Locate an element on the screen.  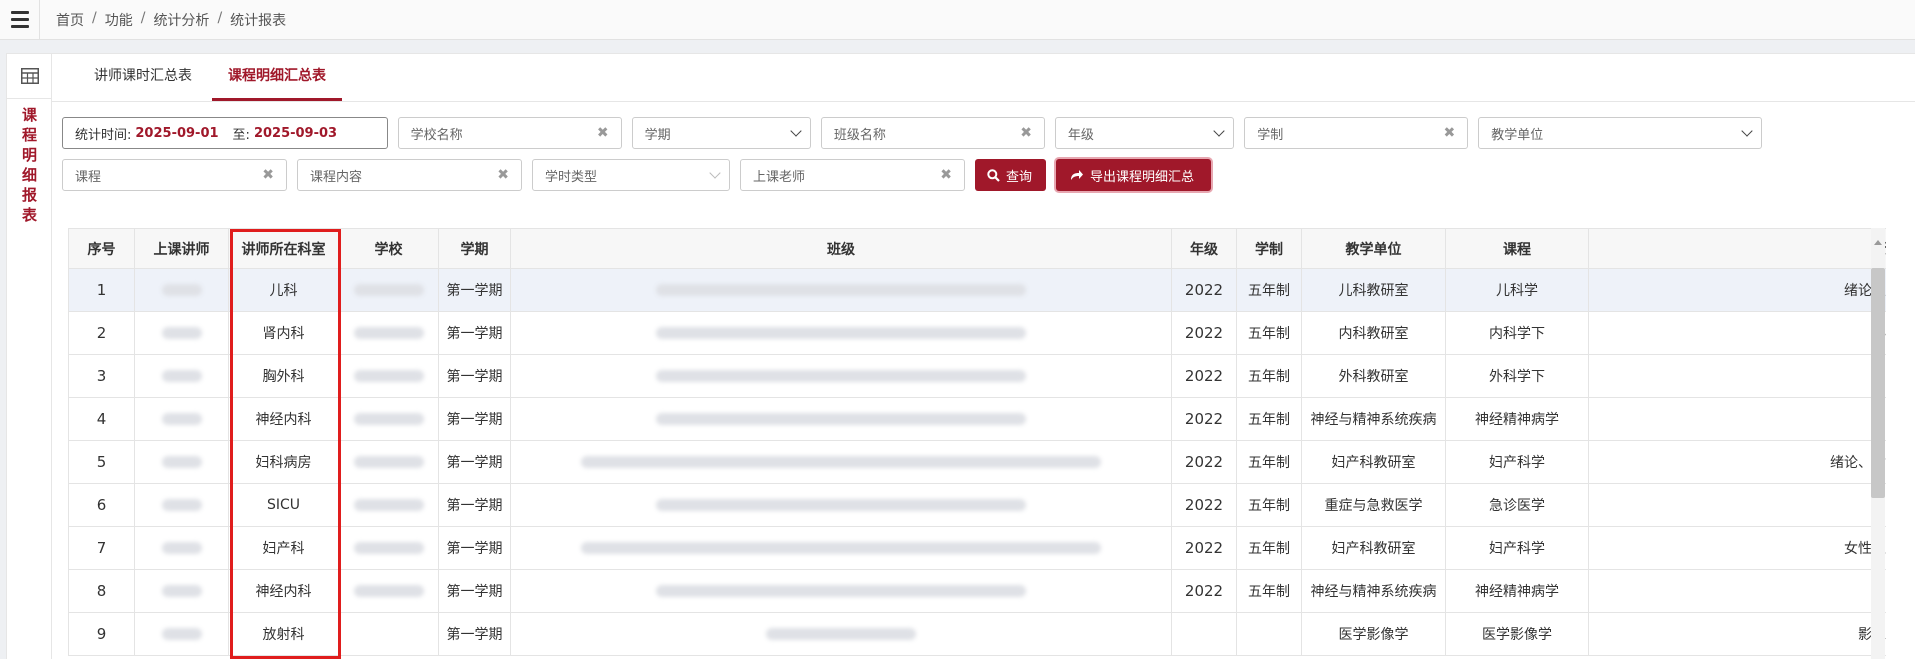
search-icon is located at coordinates (993, 175).